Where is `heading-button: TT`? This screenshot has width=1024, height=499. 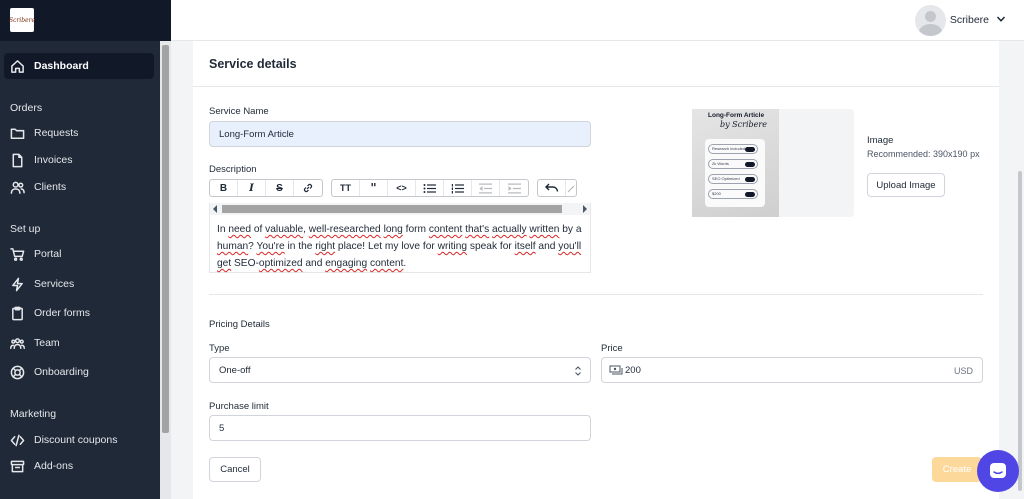 heading-button: TT is located at coordinates (346, 188).